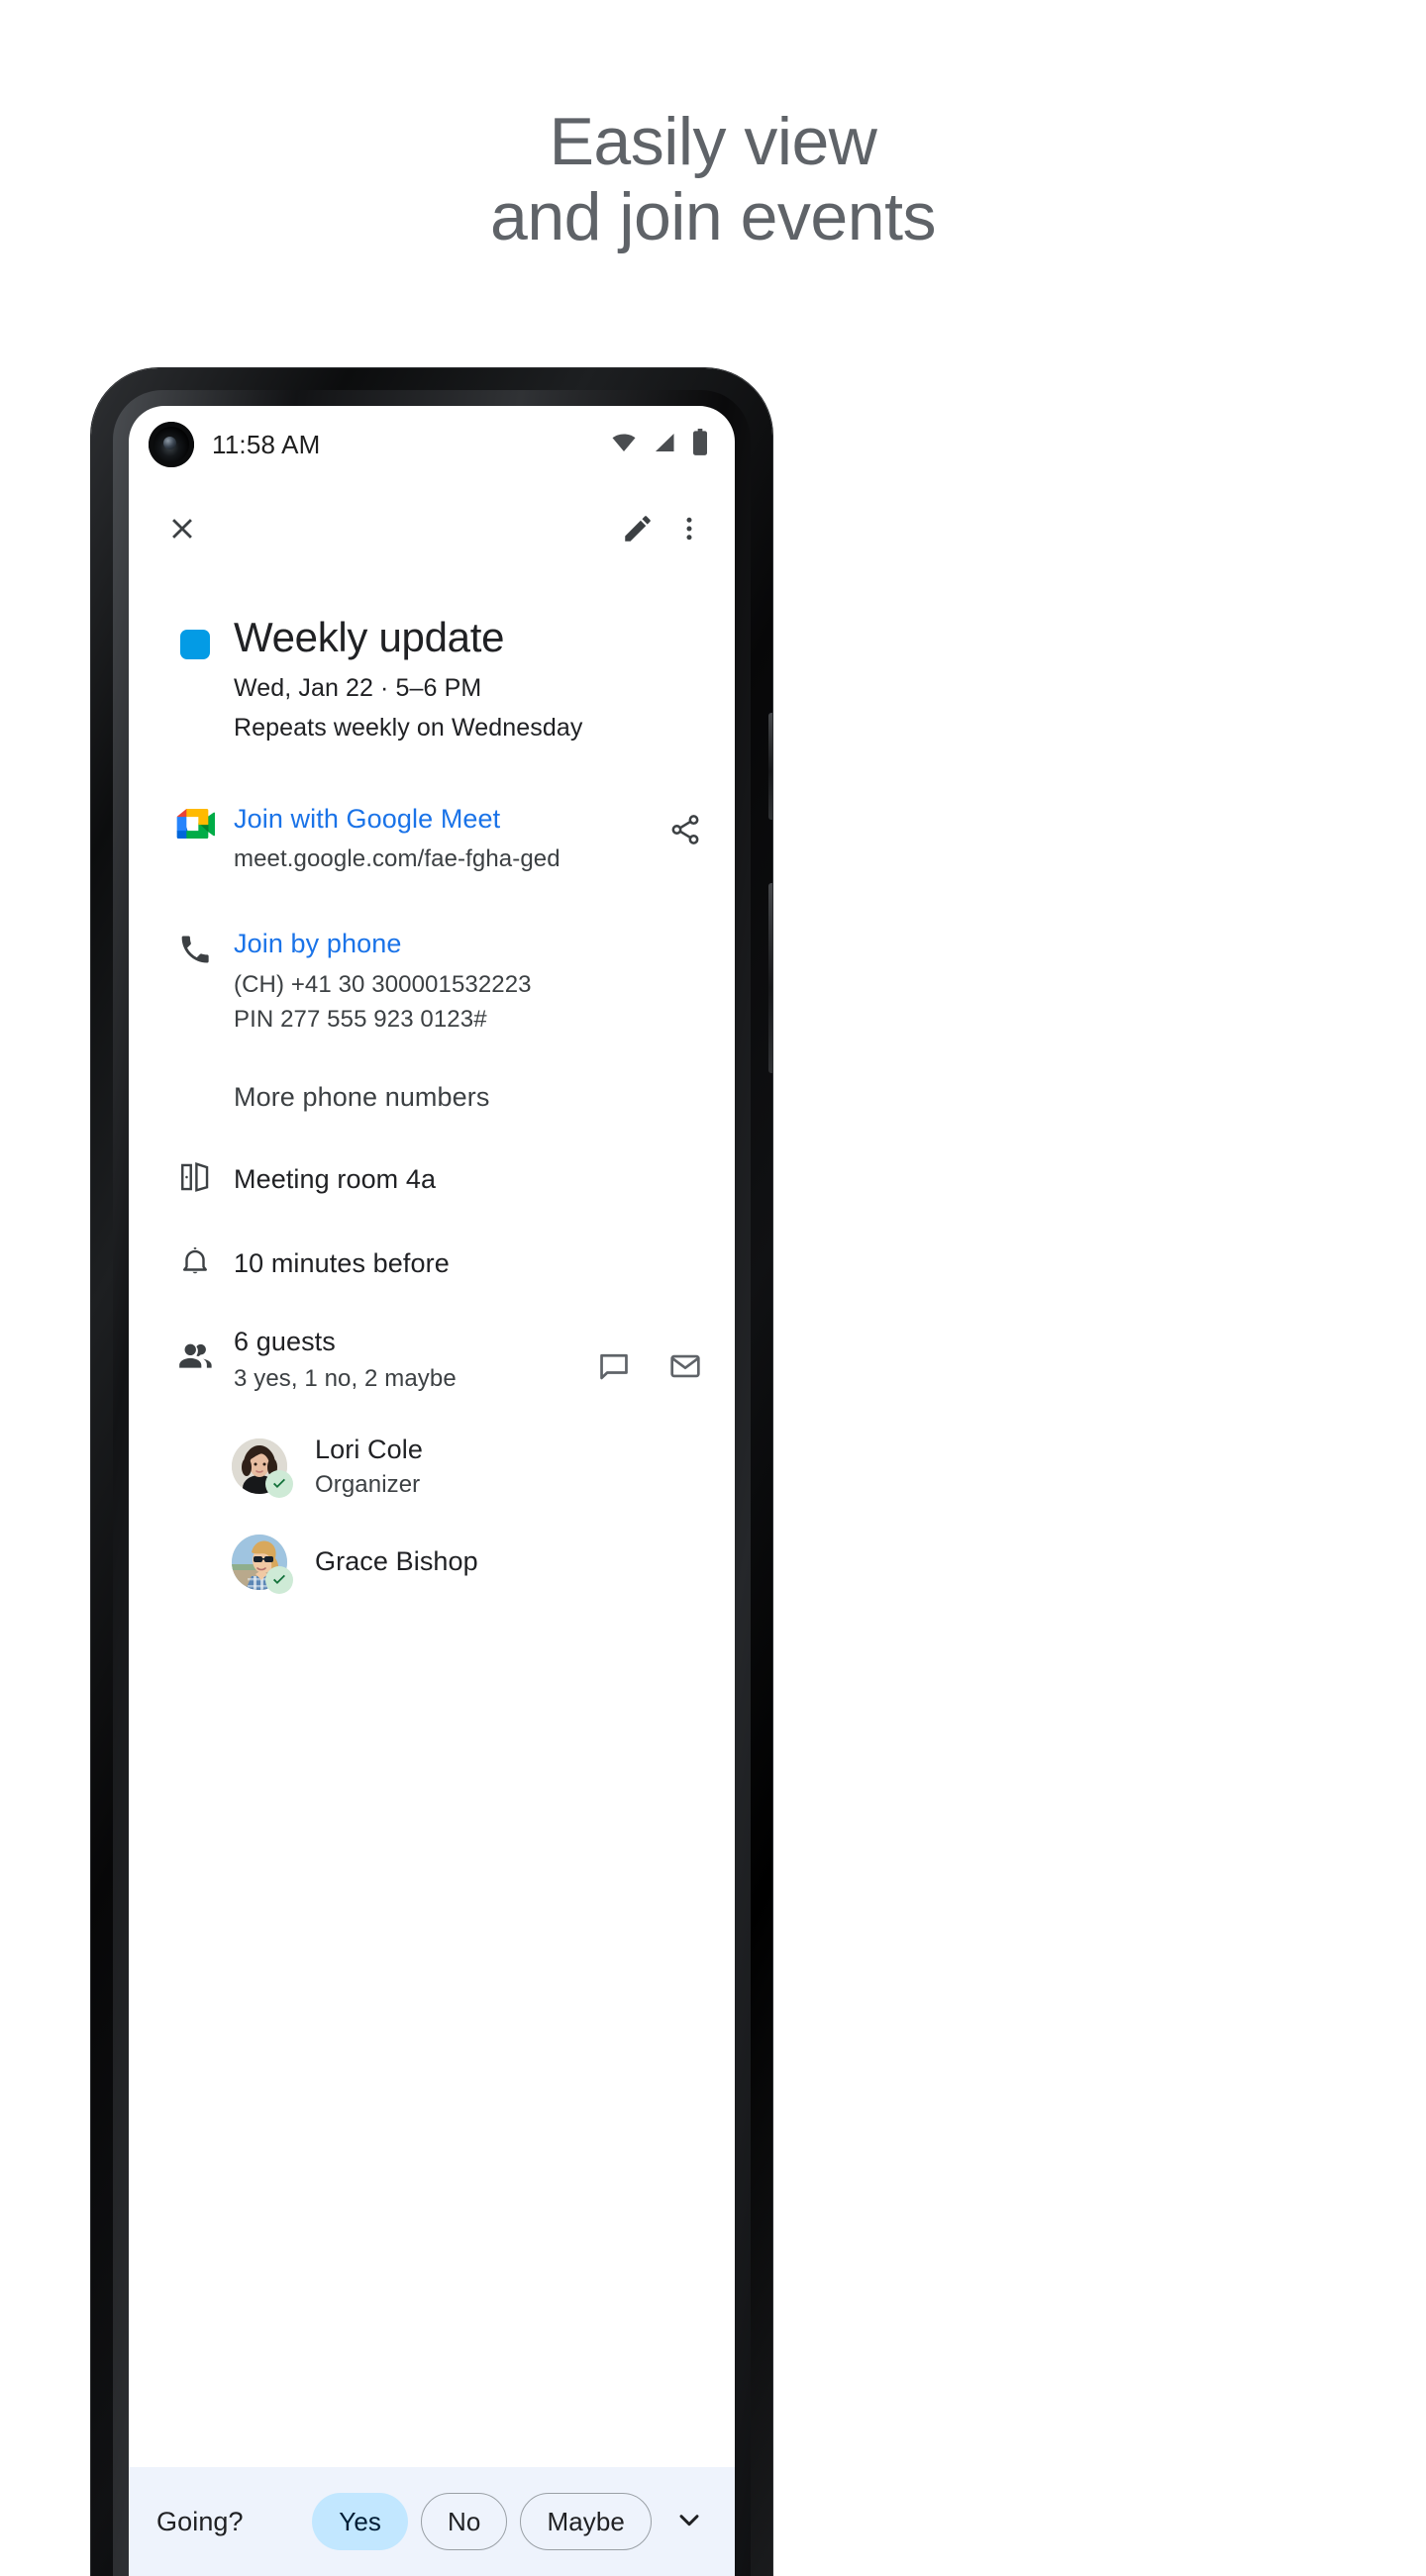 This screenshot has height=2576, width=1426. Describe the element at coordinates (368, 1484) in the screenshot. I see `guest-role: Organizer` at that location.